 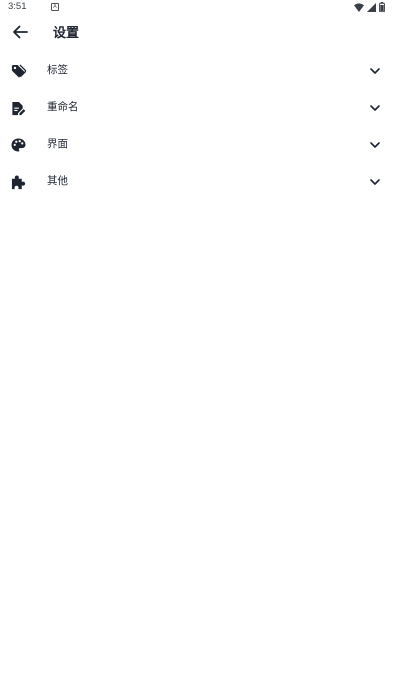 What do you see at coordinates (57, 144) in the screenshot?
I see `settings-item-label: 界面` at bounding box center [57, 144].